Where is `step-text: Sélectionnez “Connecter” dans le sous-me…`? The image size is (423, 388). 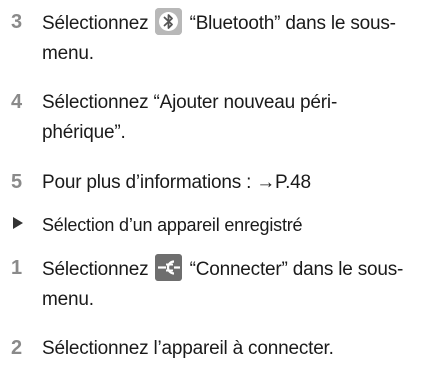 step-text: Sélectionnez “Connecter” dans le sous-me… is located at coordinates (229, 284).